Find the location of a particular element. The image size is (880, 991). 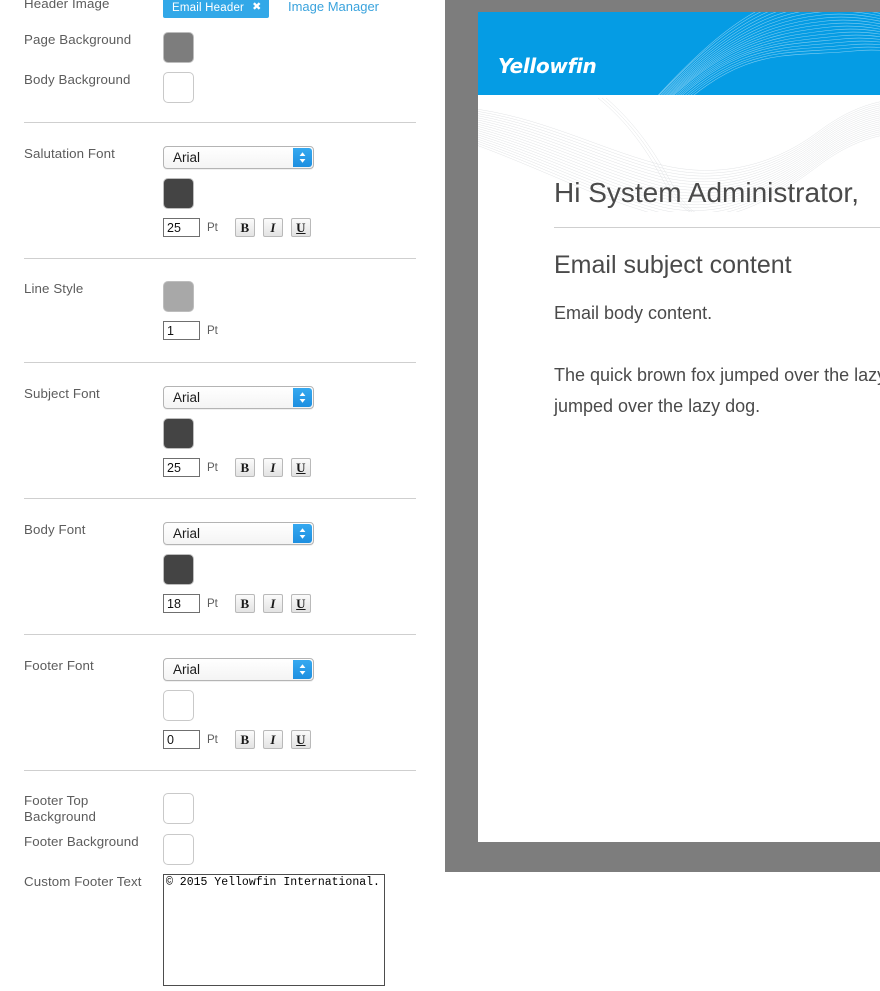

setting-row-salutation-font: Salutation Font Arial Pt B I U is located at coordinates (220, 191).